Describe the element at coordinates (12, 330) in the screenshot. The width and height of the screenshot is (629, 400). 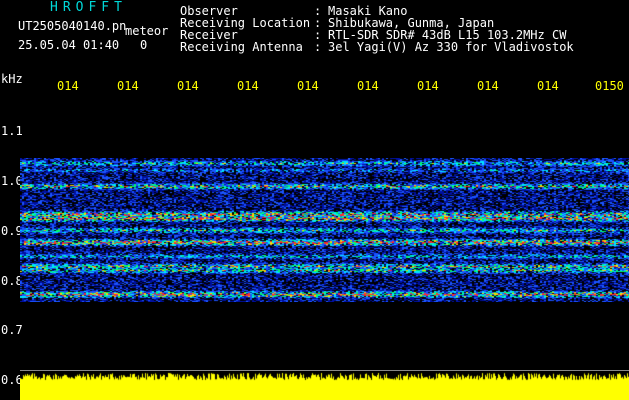
I see `y-label: 0.7` at that location.